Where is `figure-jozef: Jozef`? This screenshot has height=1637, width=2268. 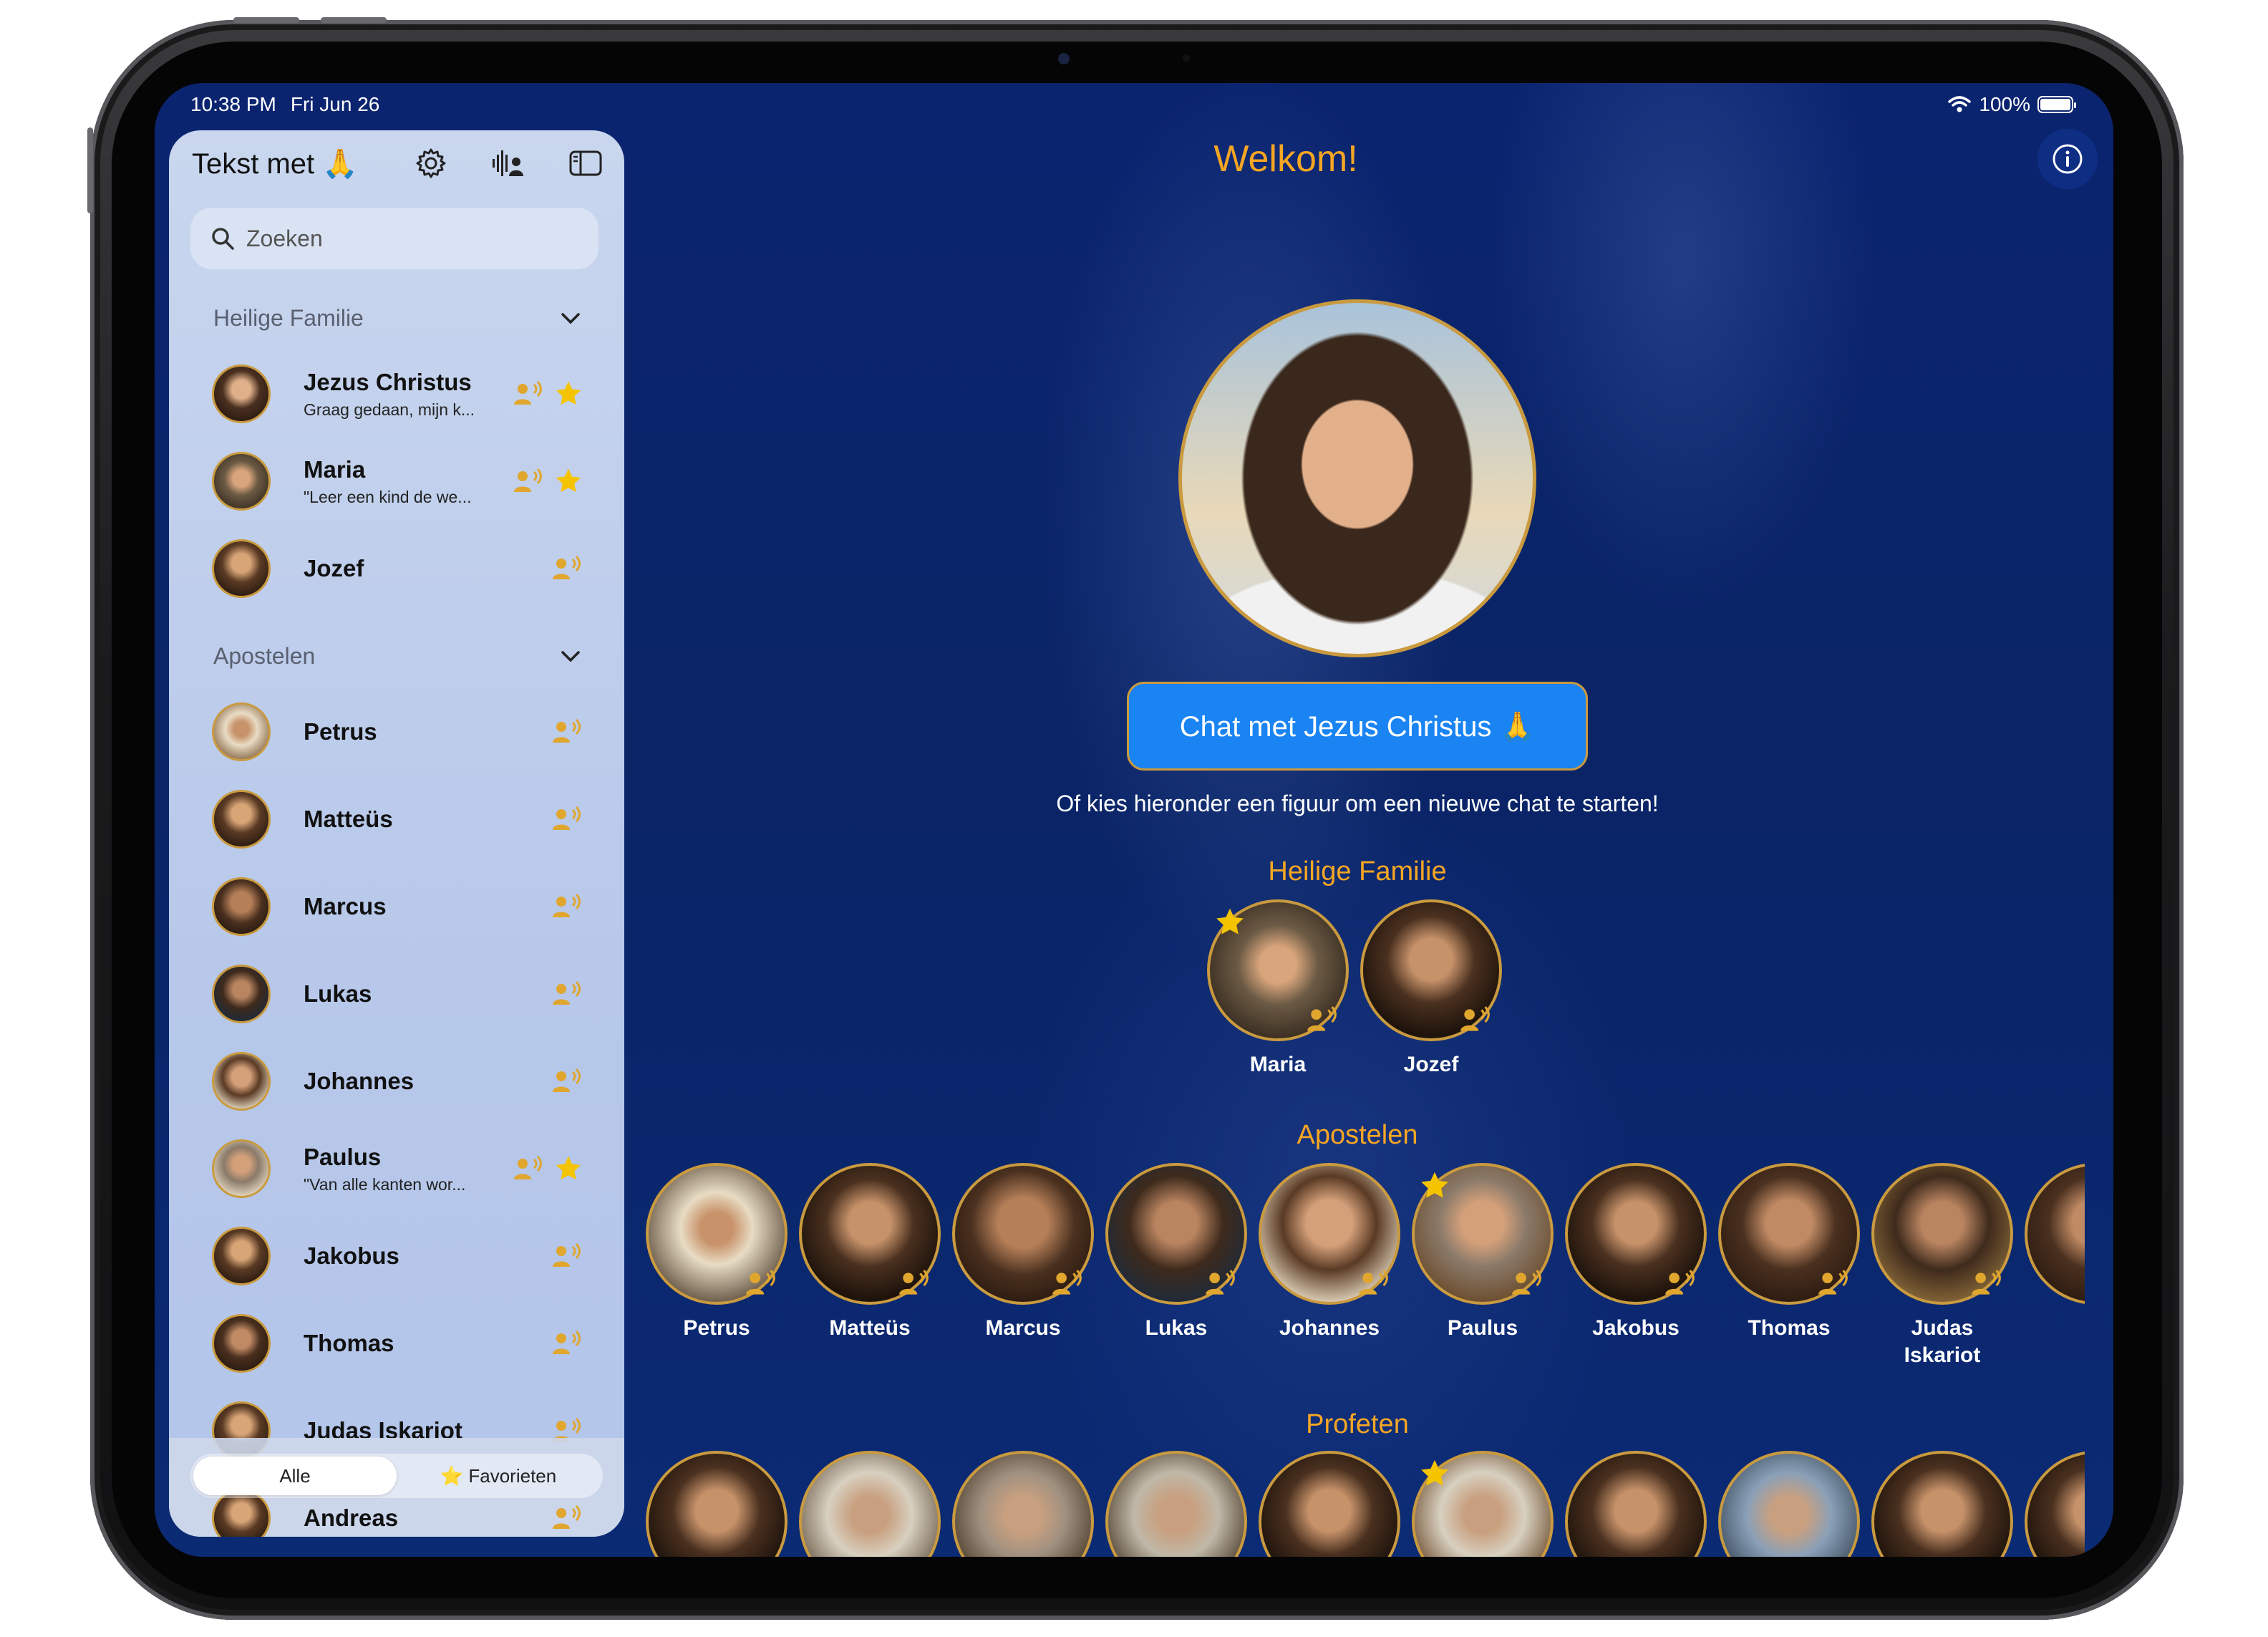
figure-jozef: Jozef is located at coordinates (1431, 988).